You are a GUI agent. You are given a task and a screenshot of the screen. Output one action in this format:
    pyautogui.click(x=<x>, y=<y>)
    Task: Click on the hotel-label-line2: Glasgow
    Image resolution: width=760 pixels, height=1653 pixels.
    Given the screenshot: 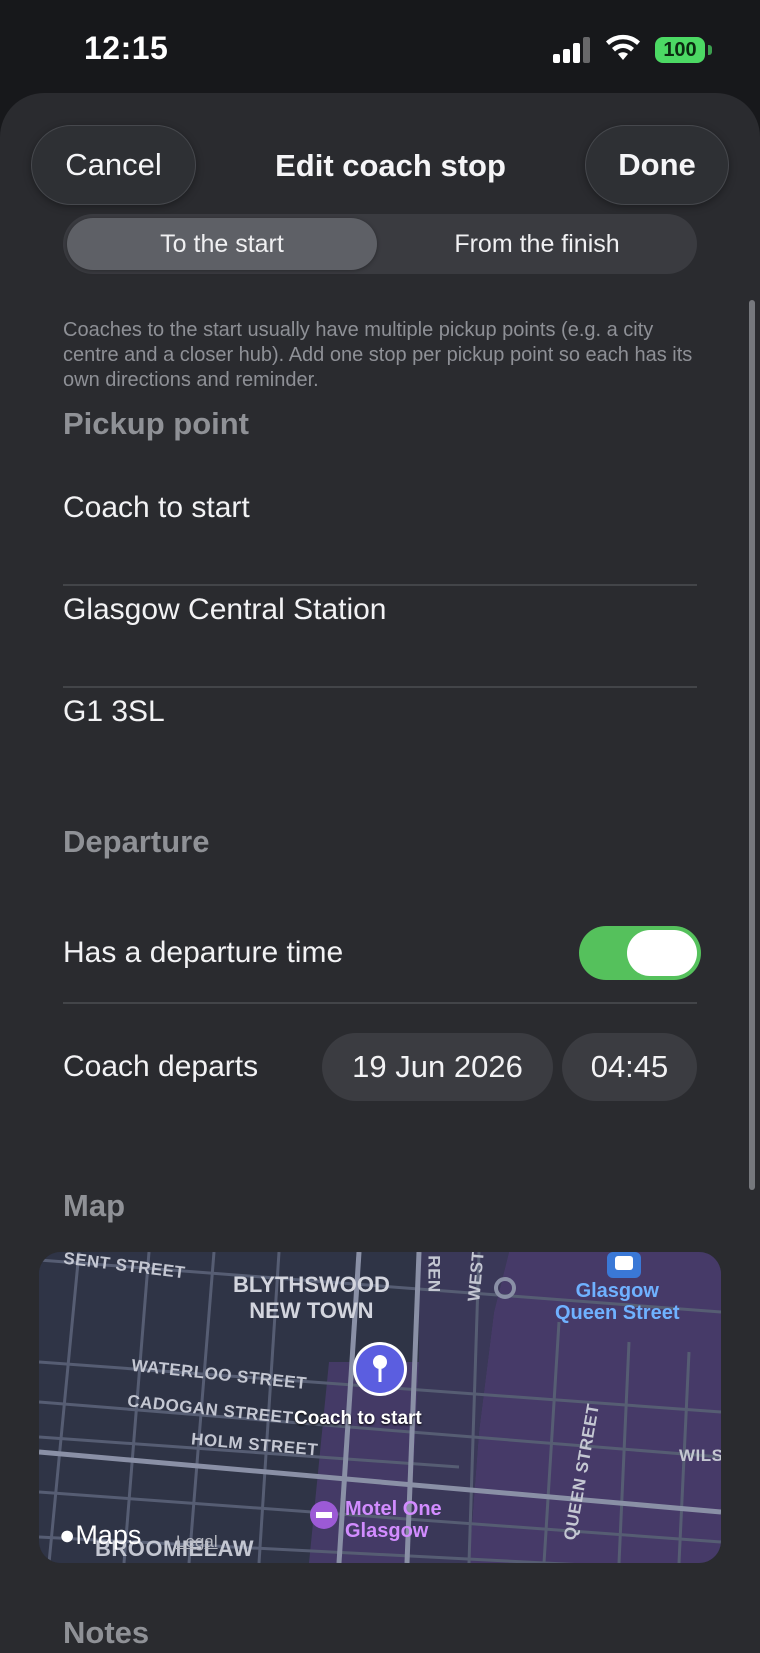 What is the action you would take?
    pyautogui.click(x=387, y=1531)
    